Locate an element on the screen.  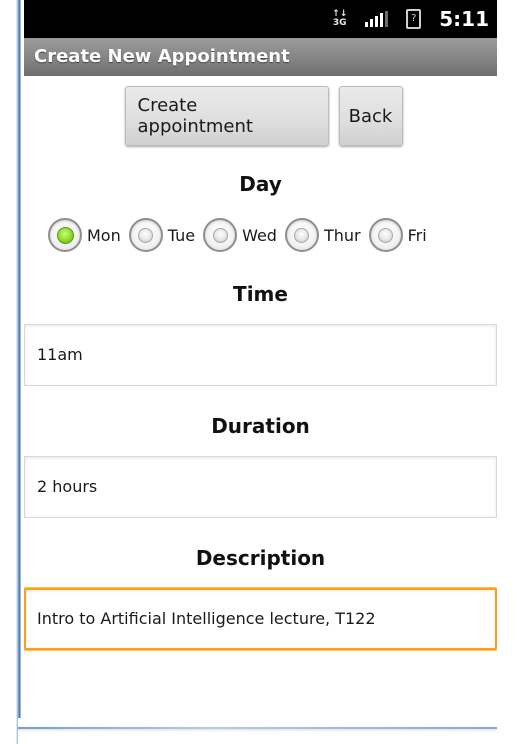
radio-button-tue is located at coordinates (145, 235).